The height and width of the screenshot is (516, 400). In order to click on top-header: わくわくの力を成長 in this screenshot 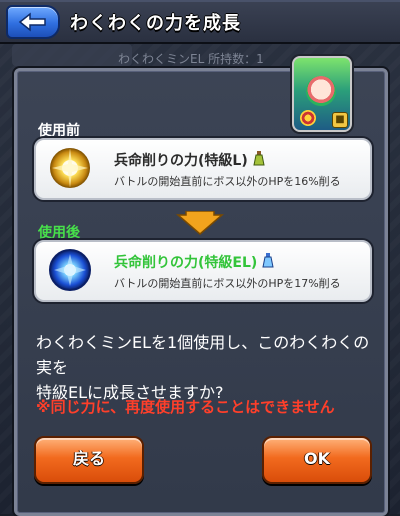, I will do `click(200, 22)`.